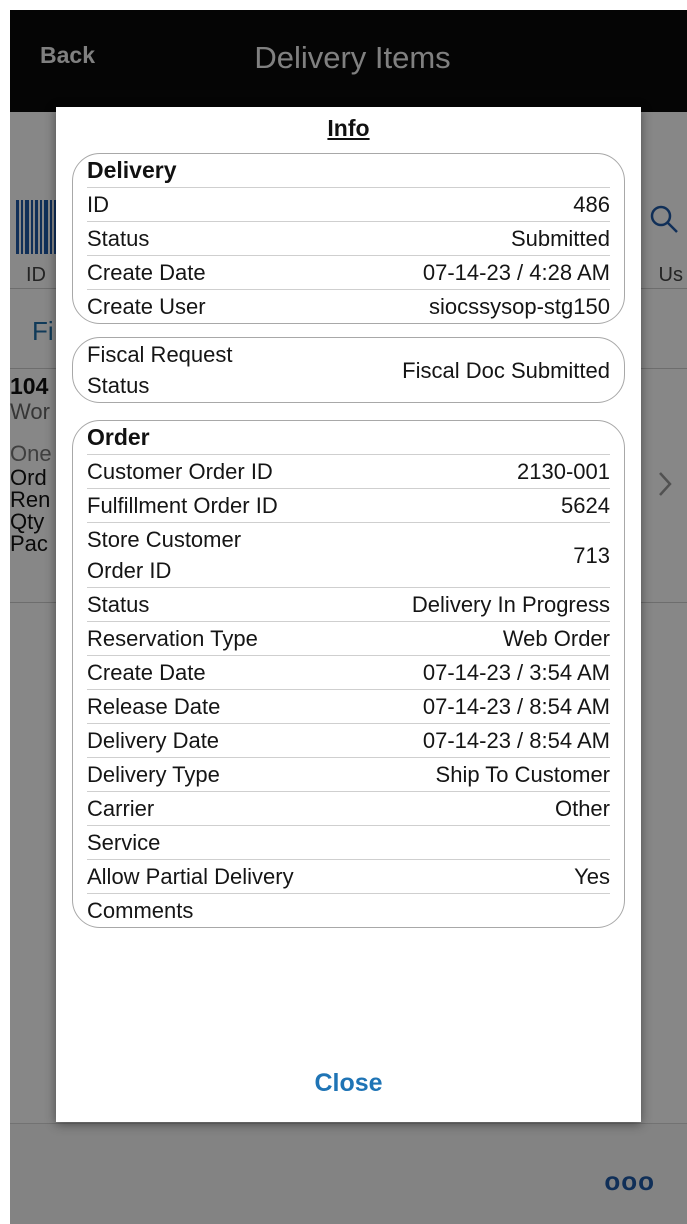  What do you see at coordinates (153, 774) in the screenshot?
I see `row-label: Delivery Type` at bounding box center [153, 774].